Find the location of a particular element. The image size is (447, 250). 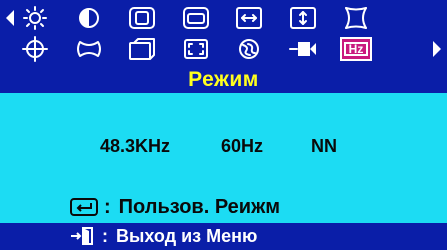

enter-hint: : Пользов. Реижм is located at coordinates (175, 207).